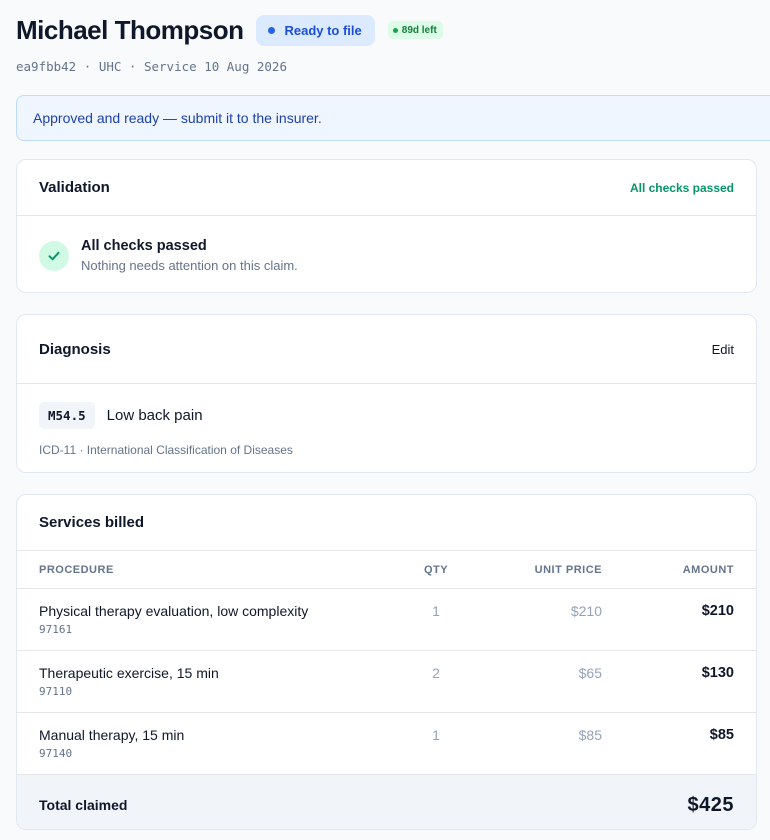  What do you see at coordinates (386, 188) in the screenshot?
I see `validation-header: Validation All checks passed` at bounding box center [386, 188].